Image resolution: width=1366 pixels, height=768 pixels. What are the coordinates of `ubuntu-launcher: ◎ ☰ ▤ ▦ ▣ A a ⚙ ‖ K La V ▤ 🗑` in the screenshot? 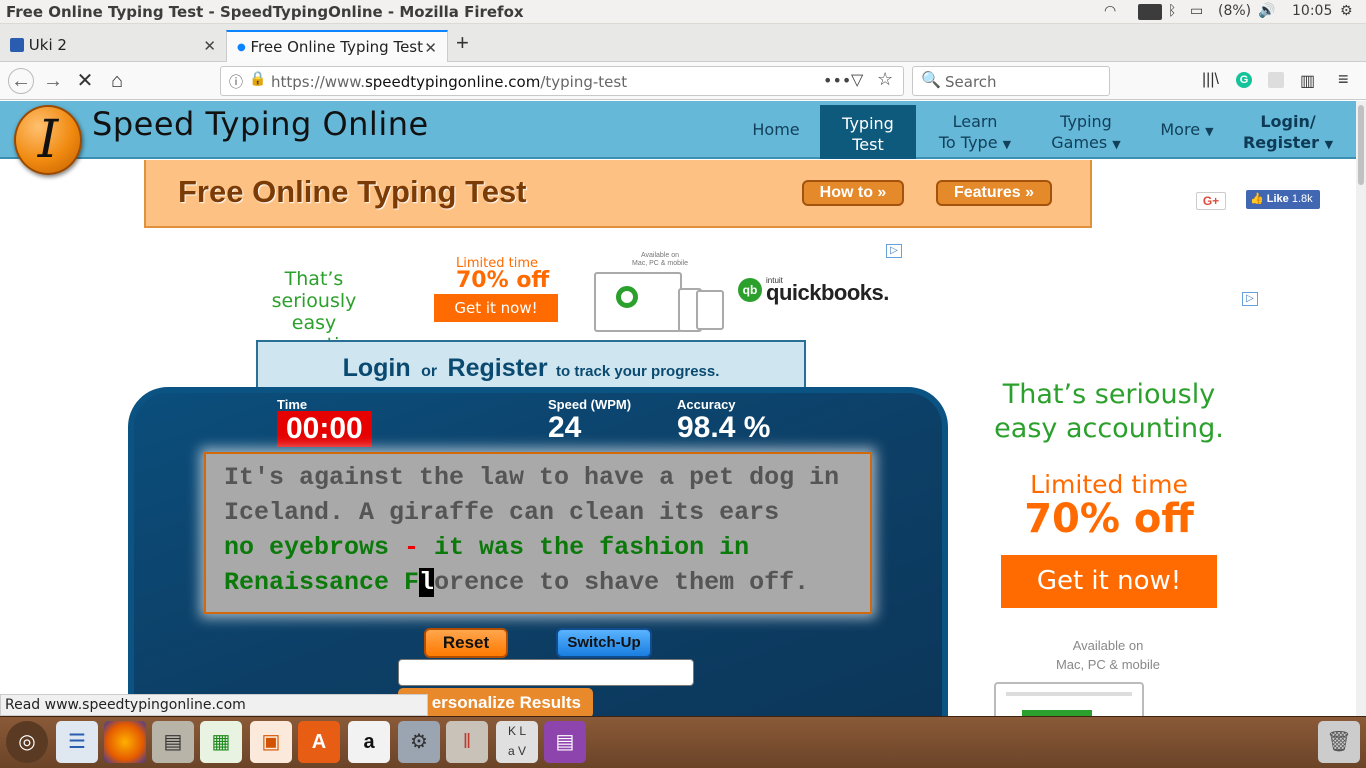 It's located at (683, 742).